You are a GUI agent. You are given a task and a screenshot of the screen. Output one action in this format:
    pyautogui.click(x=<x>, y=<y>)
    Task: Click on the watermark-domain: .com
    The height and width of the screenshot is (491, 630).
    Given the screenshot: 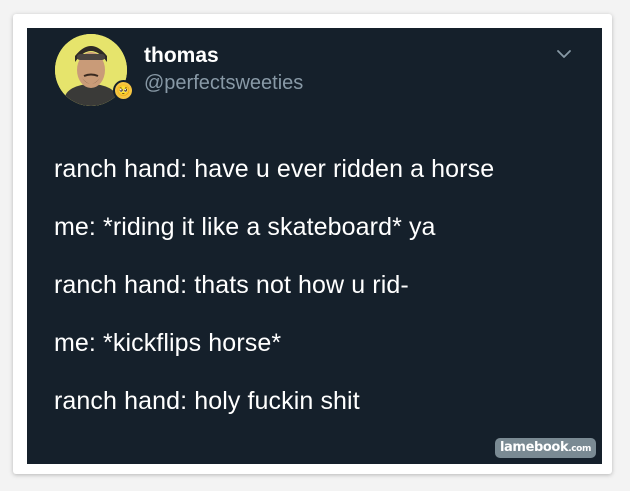 What is the action you would take?
    pyautogui.click(x=579, y=449)
    